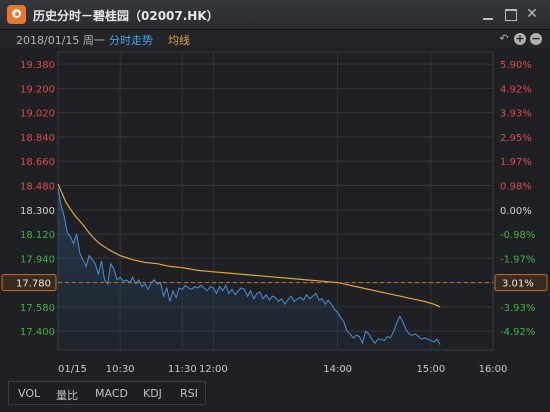 The height and width of the screenshot is (412, 550). What do you see at coordinates (516, 114) in the screenshot?
I see `percent-tick-label: 3.93%` at bounding box center [516, 114].